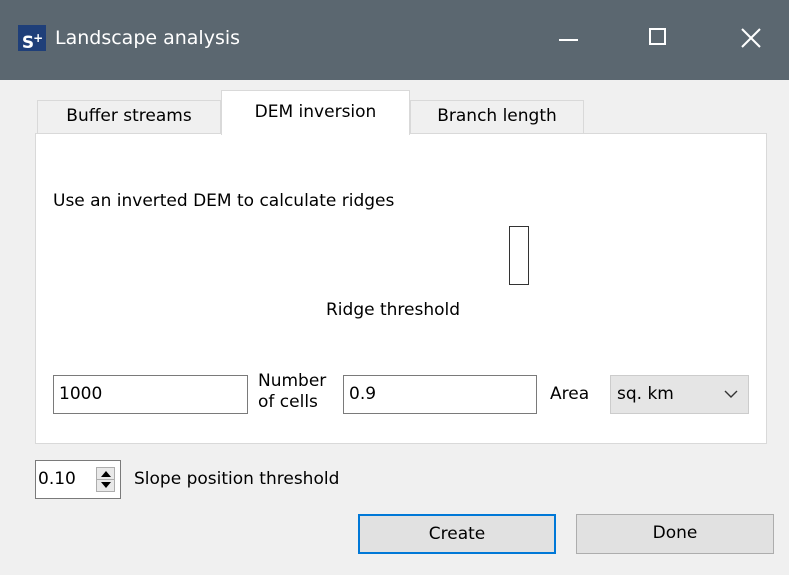  I want to click on number-of-cells-label-line2: of cells, so click(288, 402).